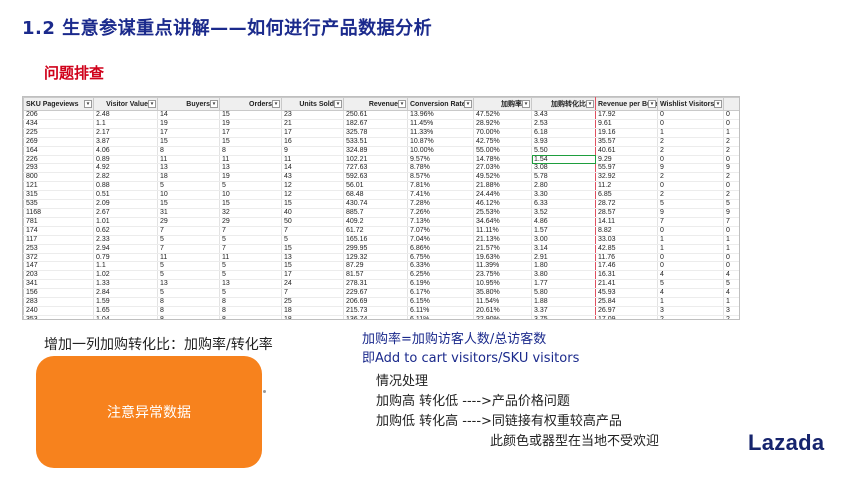  What do you see at coordinates (58, 142) in the screenshot?
I see `table-cell: 269` at bounding box center [58, 142].